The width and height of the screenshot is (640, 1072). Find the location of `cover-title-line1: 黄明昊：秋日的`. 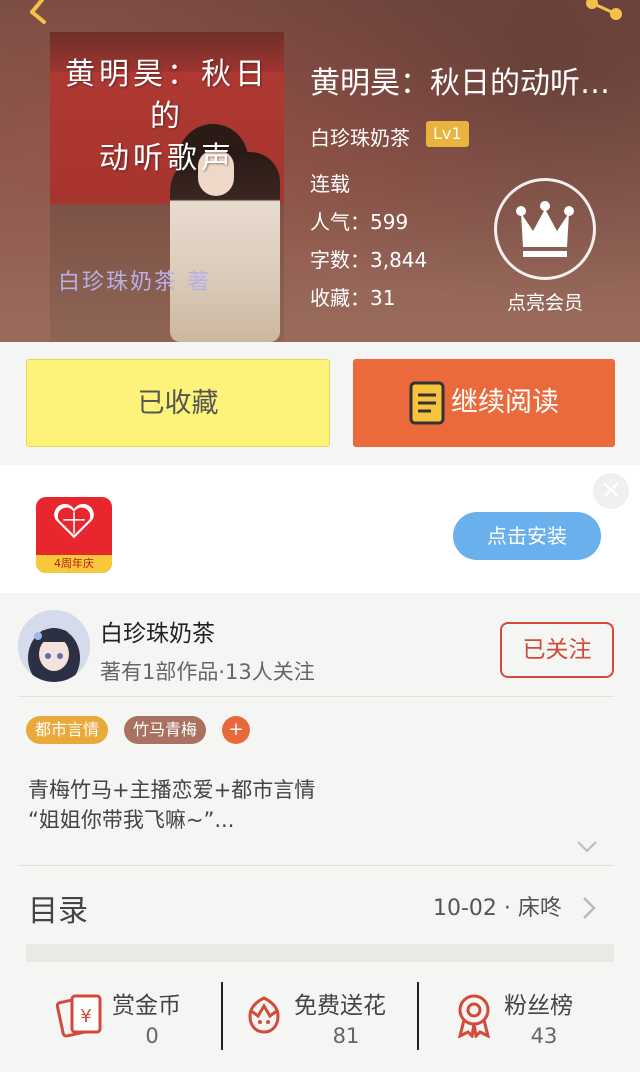

cover-title-line1: 黄明昊：秋日的 is located at coordinates (167, 95).